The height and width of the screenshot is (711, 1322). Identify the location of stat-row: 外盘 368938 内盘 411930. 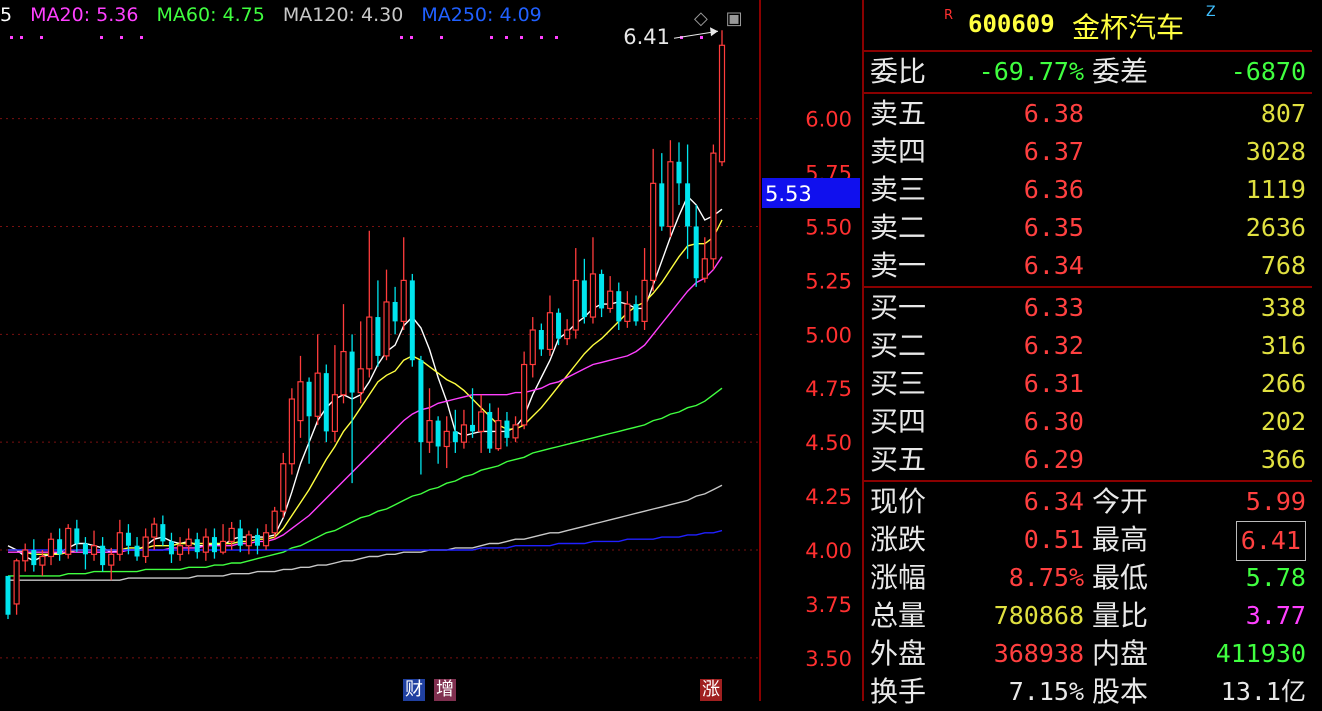
(1088, 654).